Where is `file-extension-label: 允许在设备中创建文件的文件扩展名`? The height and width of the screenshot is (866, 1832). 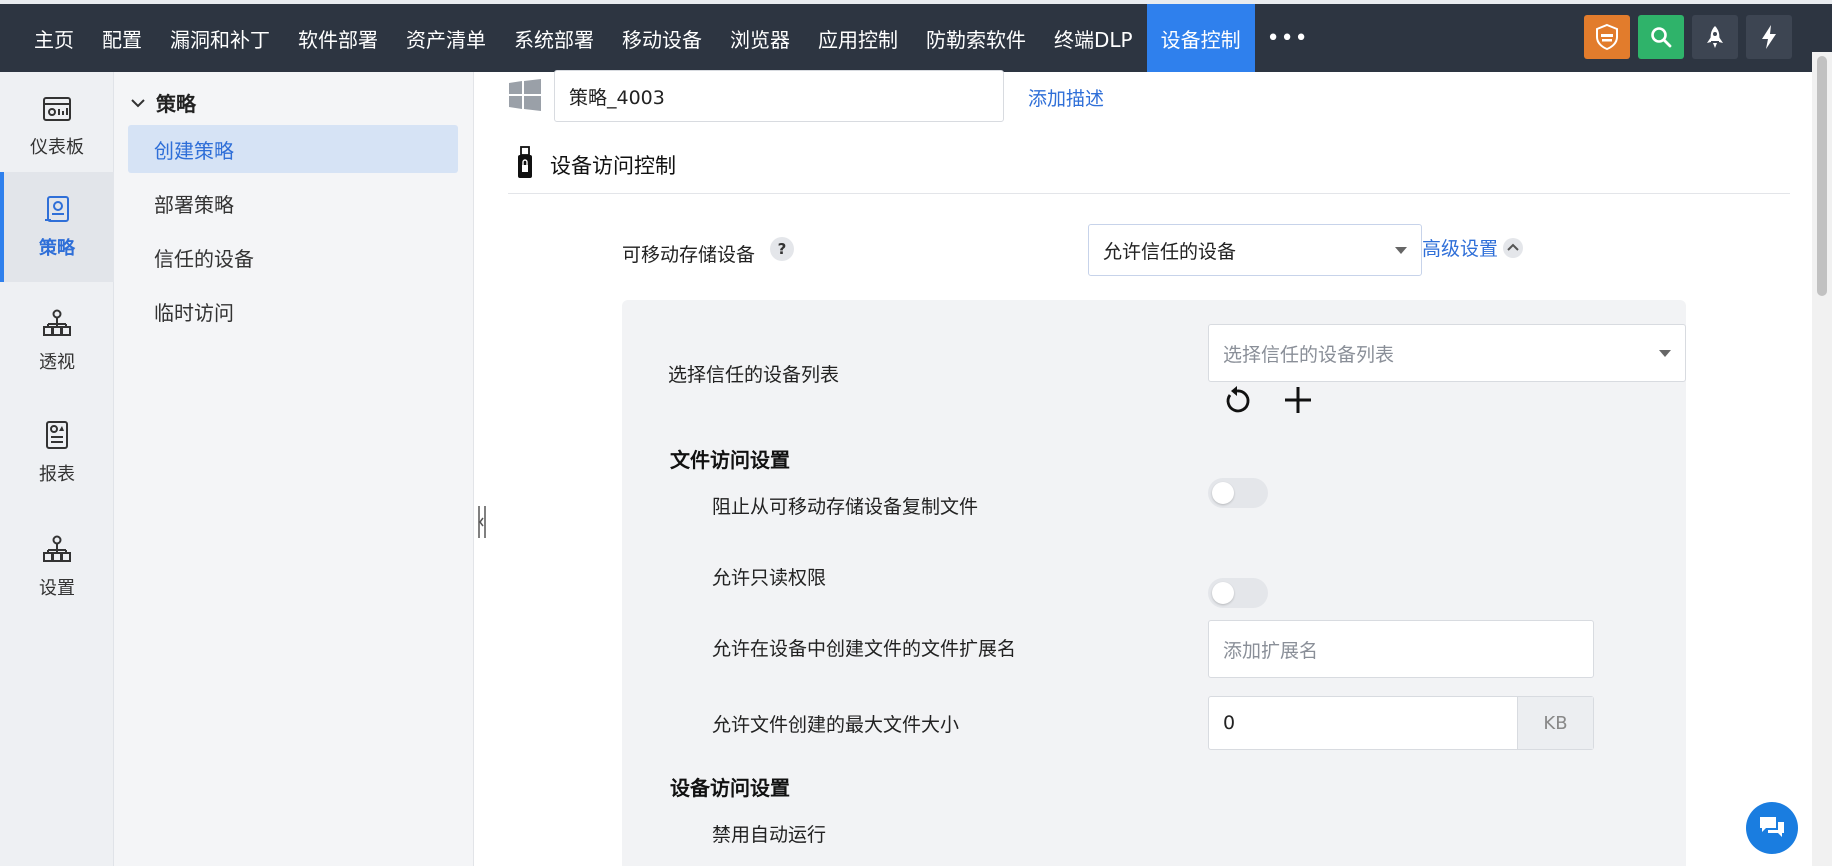 file-extension-label: 允许在设备中创建文件的文件扩展名 is located at coordinates (864, 649).